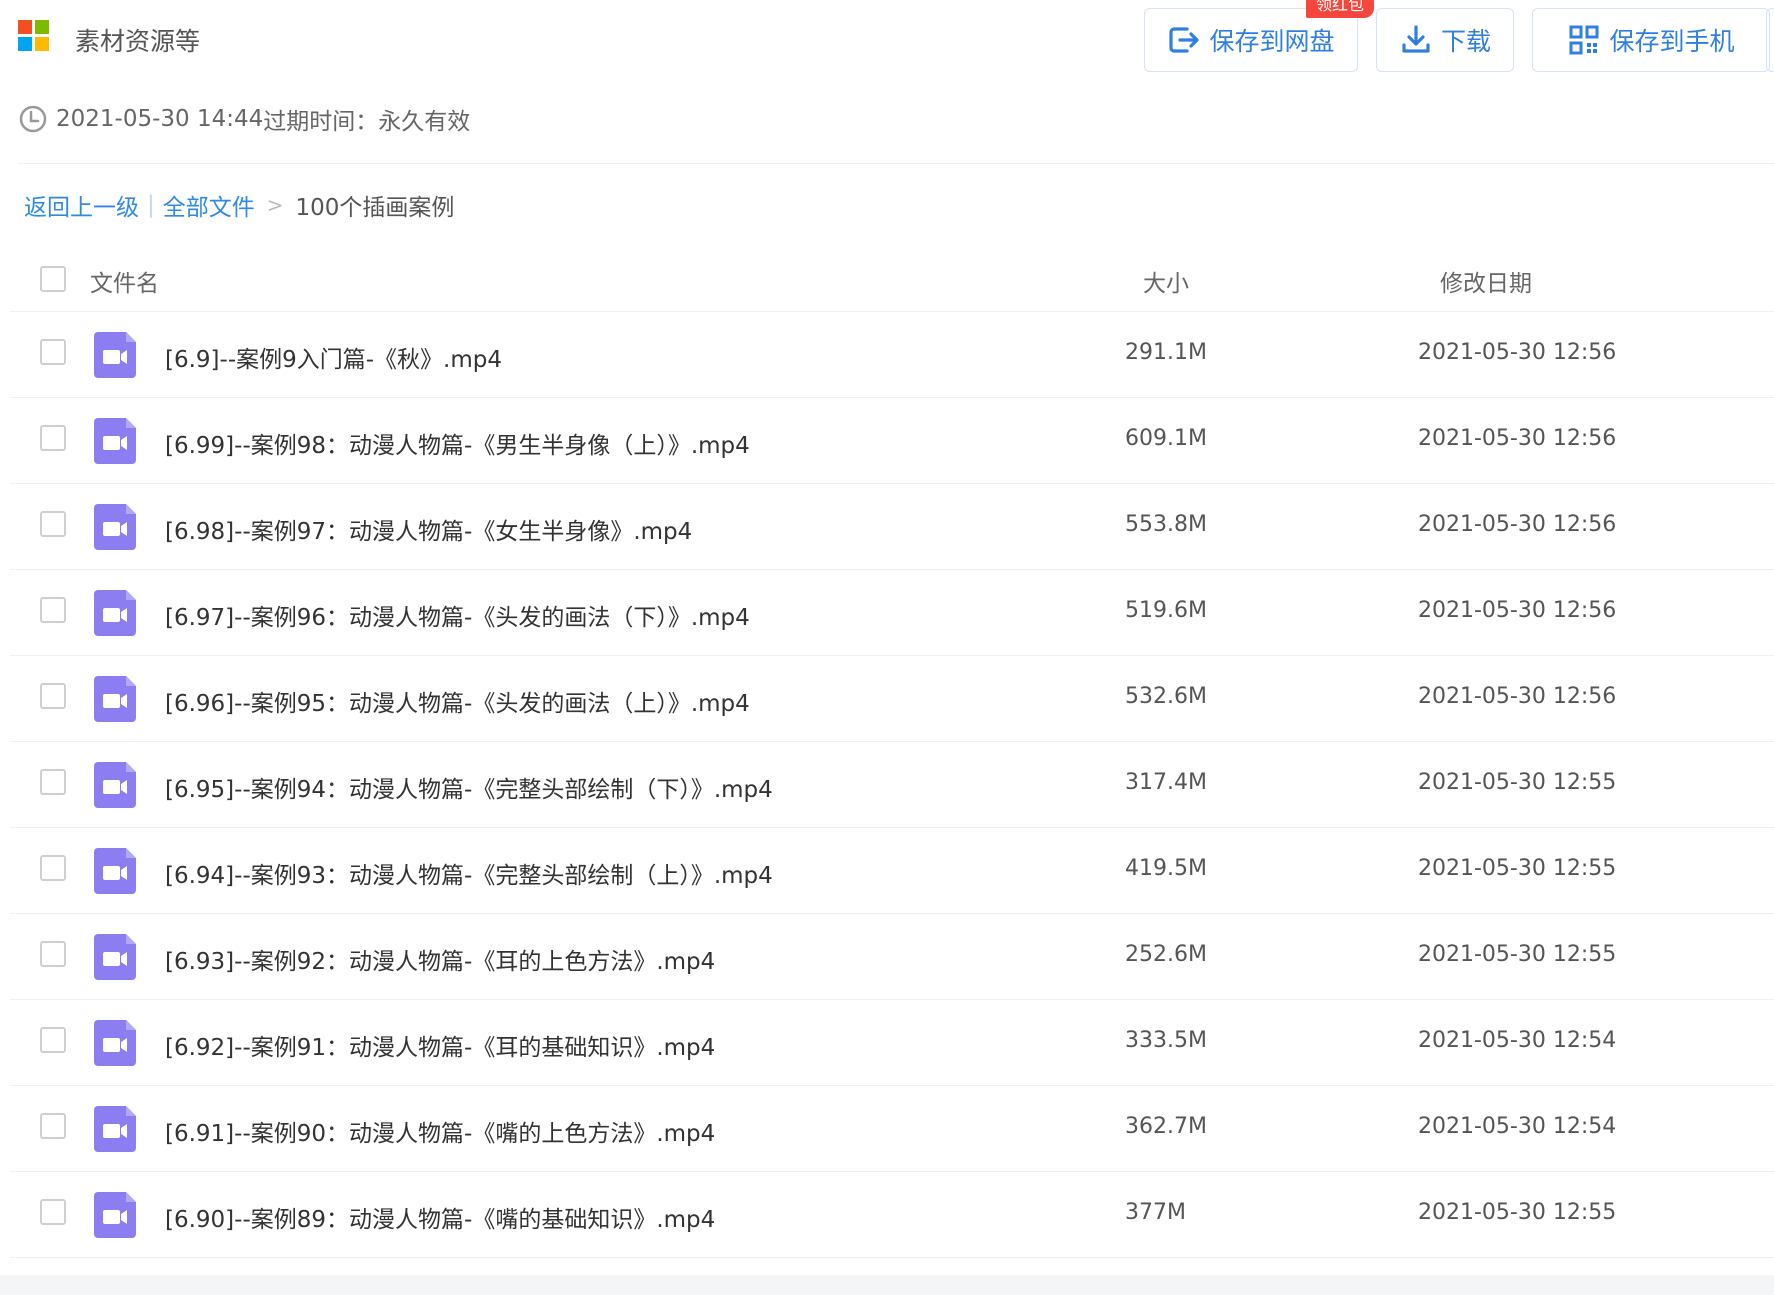 This screenshot has height=1295, width=1774. What do you see at coordinates (1166, 610) in the screenshot?
I see `file-size: 519.6M` at bounding box center [1166, 610].